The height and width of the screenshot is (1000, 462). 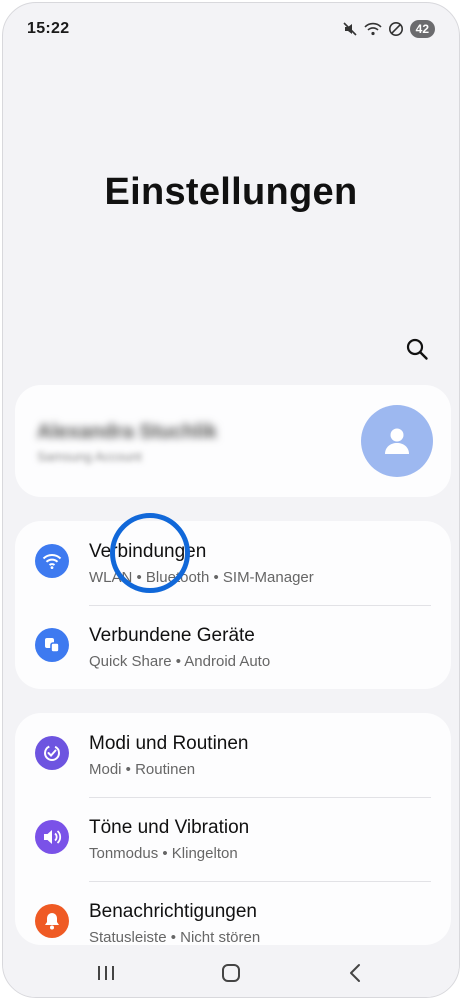 I want to click on settings-item-subtitle: Modi • Routinen, so click(x=142, y=769).